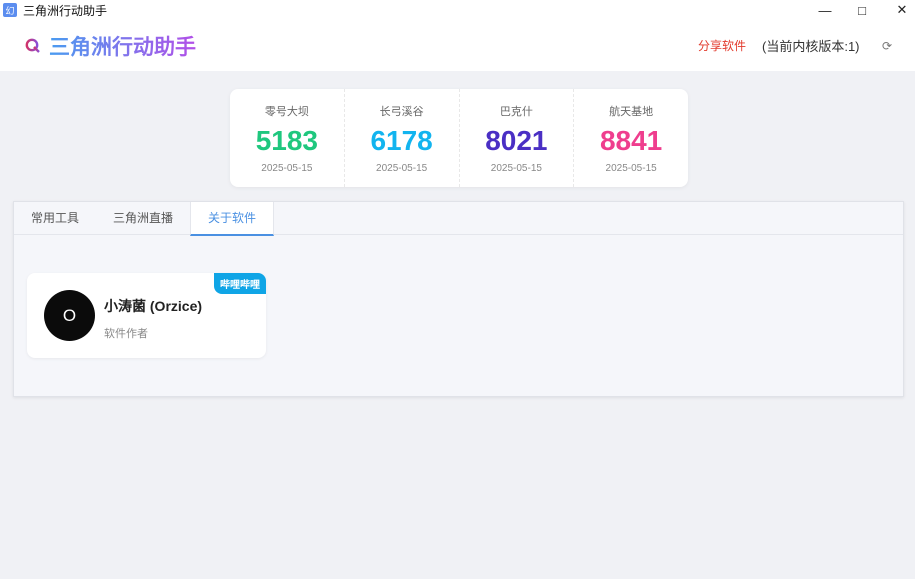  I want to click on map-name: 航天基地, so click(631, 112).